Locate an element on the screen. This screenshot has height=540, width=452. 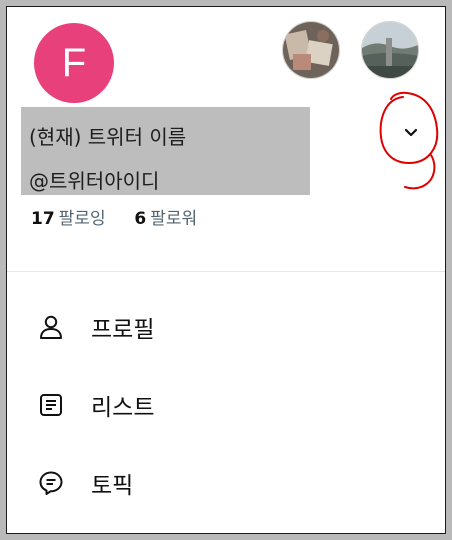
followers-link: 6 팔로워 is located at coordinates (165, 219).